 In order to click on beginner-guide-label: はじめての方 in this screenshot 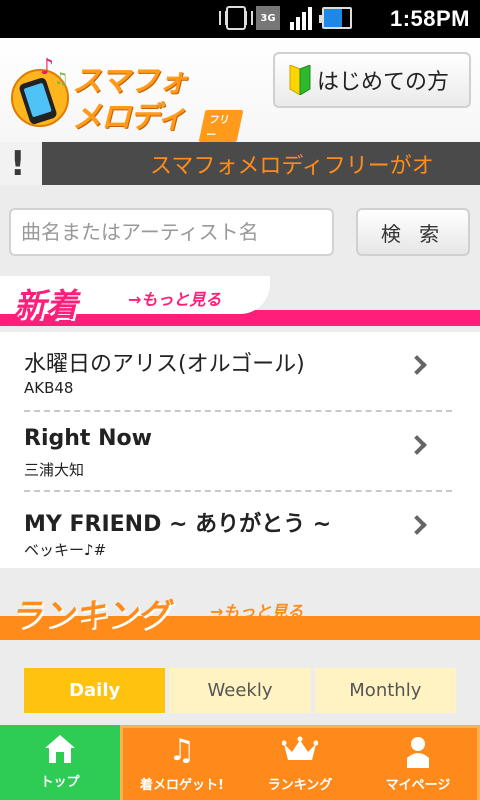, I will do `click(383, 82)`.